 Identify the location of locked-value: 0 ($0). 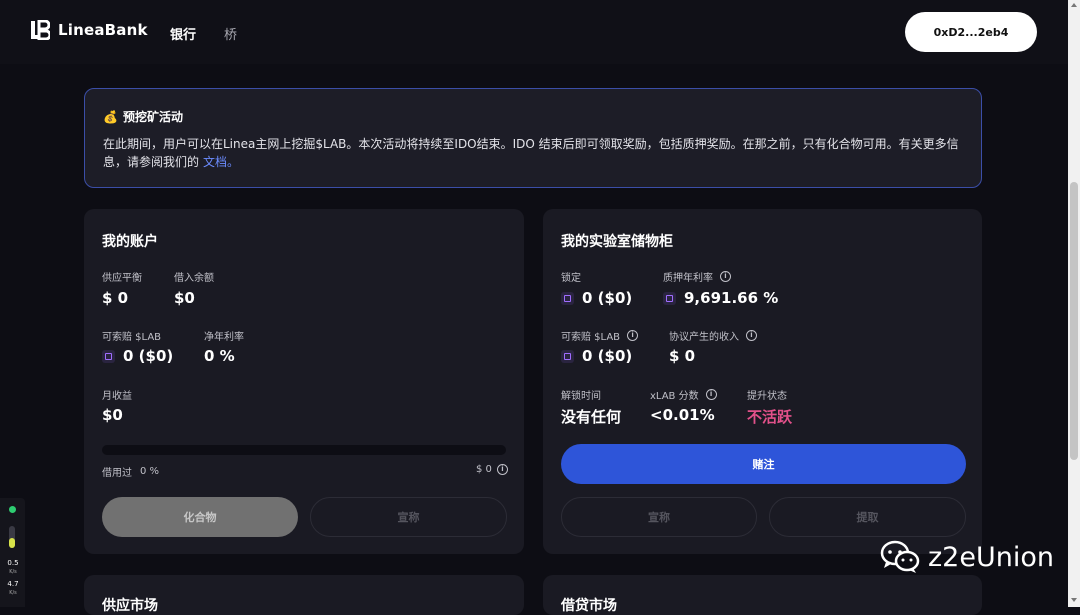
(596, 298).